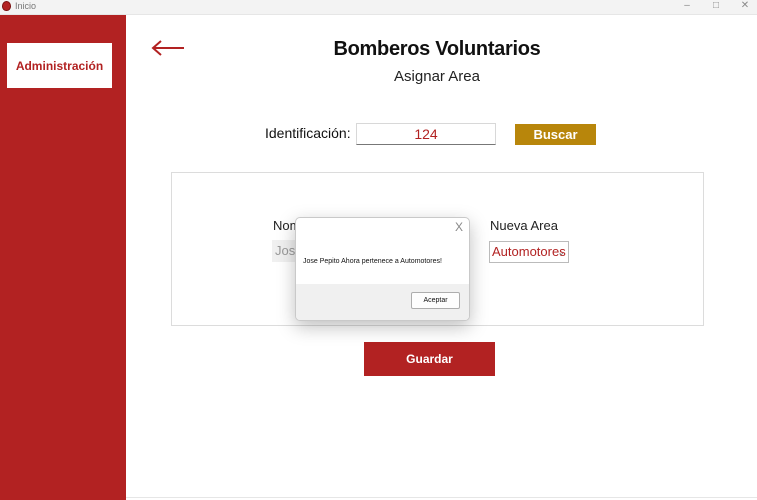  I want to click on area-select-value: Automotores, so click(529, 251).